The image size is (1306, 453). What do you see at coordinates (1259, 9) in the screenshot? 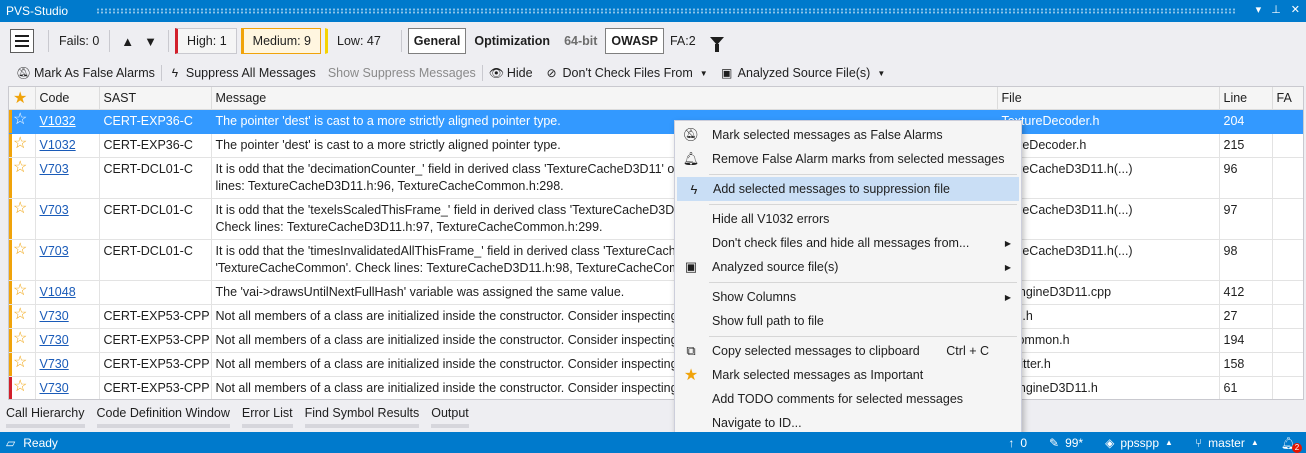
I see `window-menu-icon: ▾` at bounding box center [1259, 9].